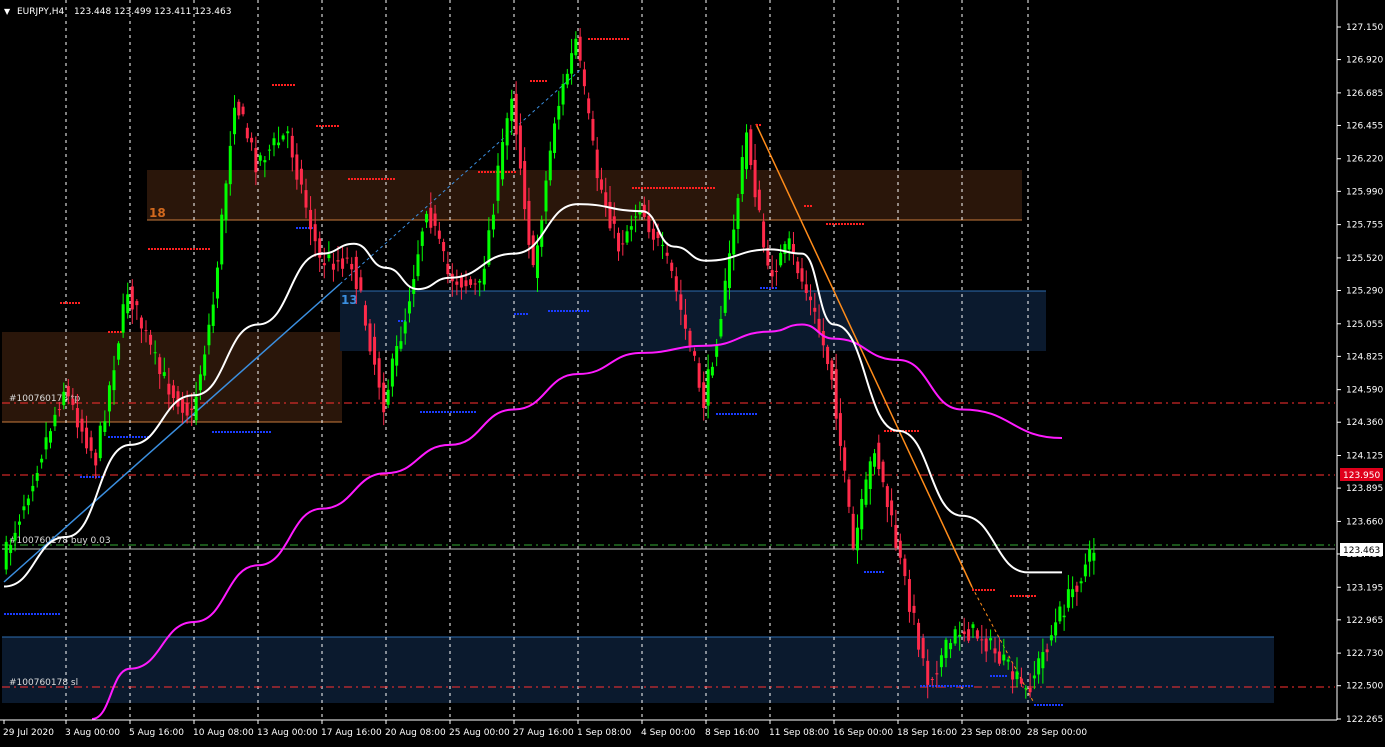 Image resolution: width=1385 pixels, height=747 pixels. I want to click on time-tick-label: 4 Sep 00:00, so click(668, 733).